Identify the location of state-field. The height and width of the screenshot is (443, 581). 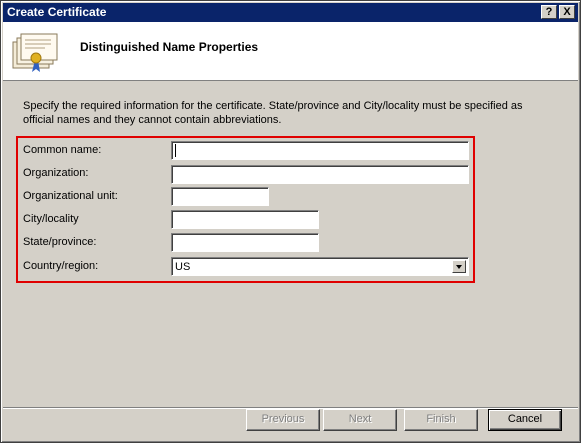
(245, 242).